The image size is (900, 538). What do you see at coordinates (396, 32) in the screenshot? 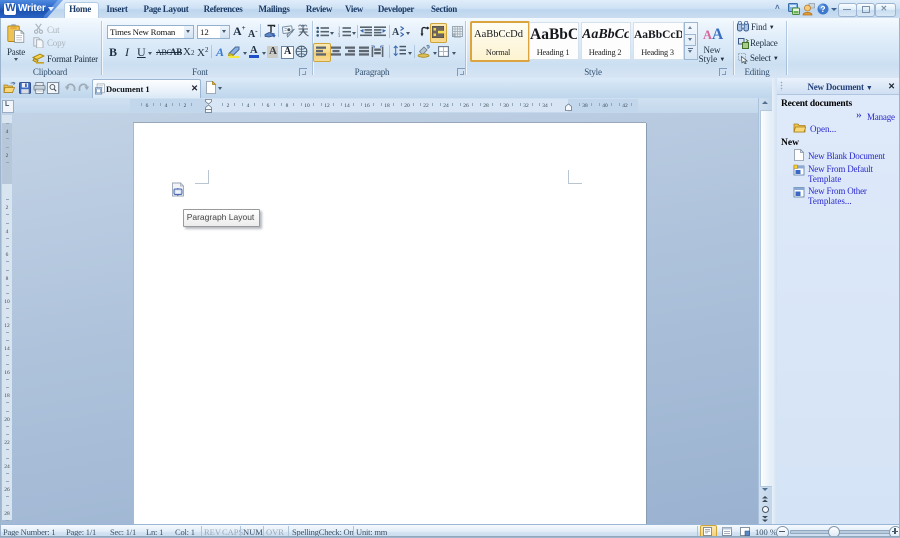
I see `svg-text: A` at bounding box center [396, 32].